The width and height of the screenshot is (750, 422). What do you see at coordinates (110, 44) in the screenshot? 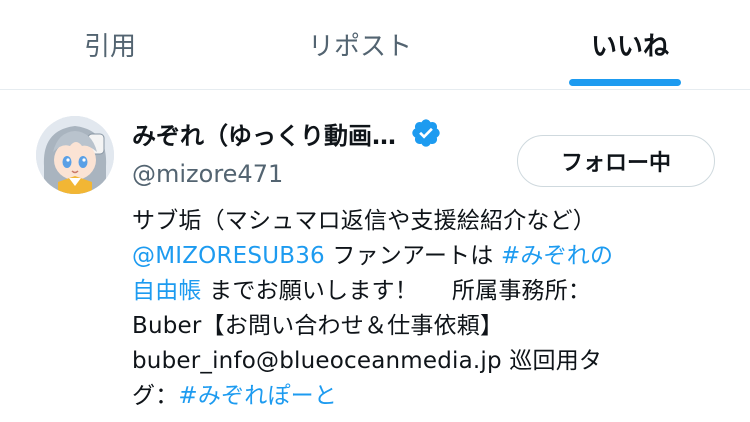
I see `tab-quotes: 引用` at bounding box center [110, 44].